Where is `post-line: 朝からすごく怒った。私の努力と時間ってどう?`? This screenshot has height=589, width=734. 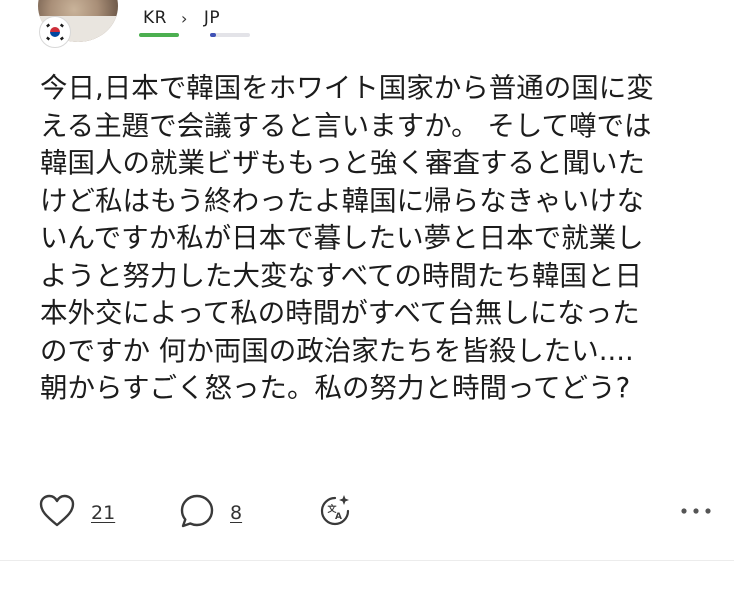 post-line: 朝からすごく怒った。私の努力と時間ってどう? is located at coordinates (335, 388).